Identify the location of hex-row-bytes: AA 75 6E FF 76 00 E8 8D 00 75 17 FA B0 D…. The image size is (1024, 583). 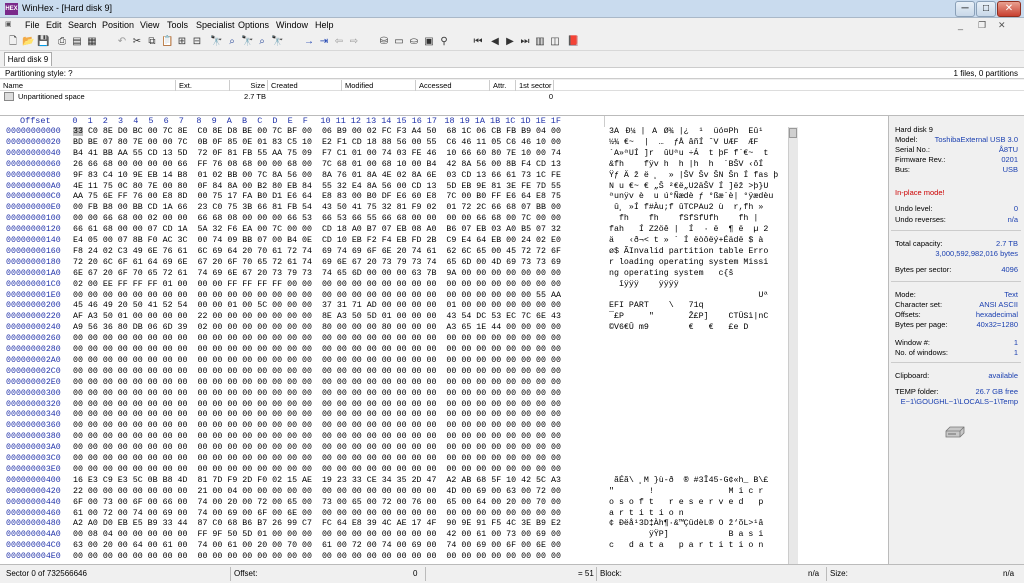
(317, 197).